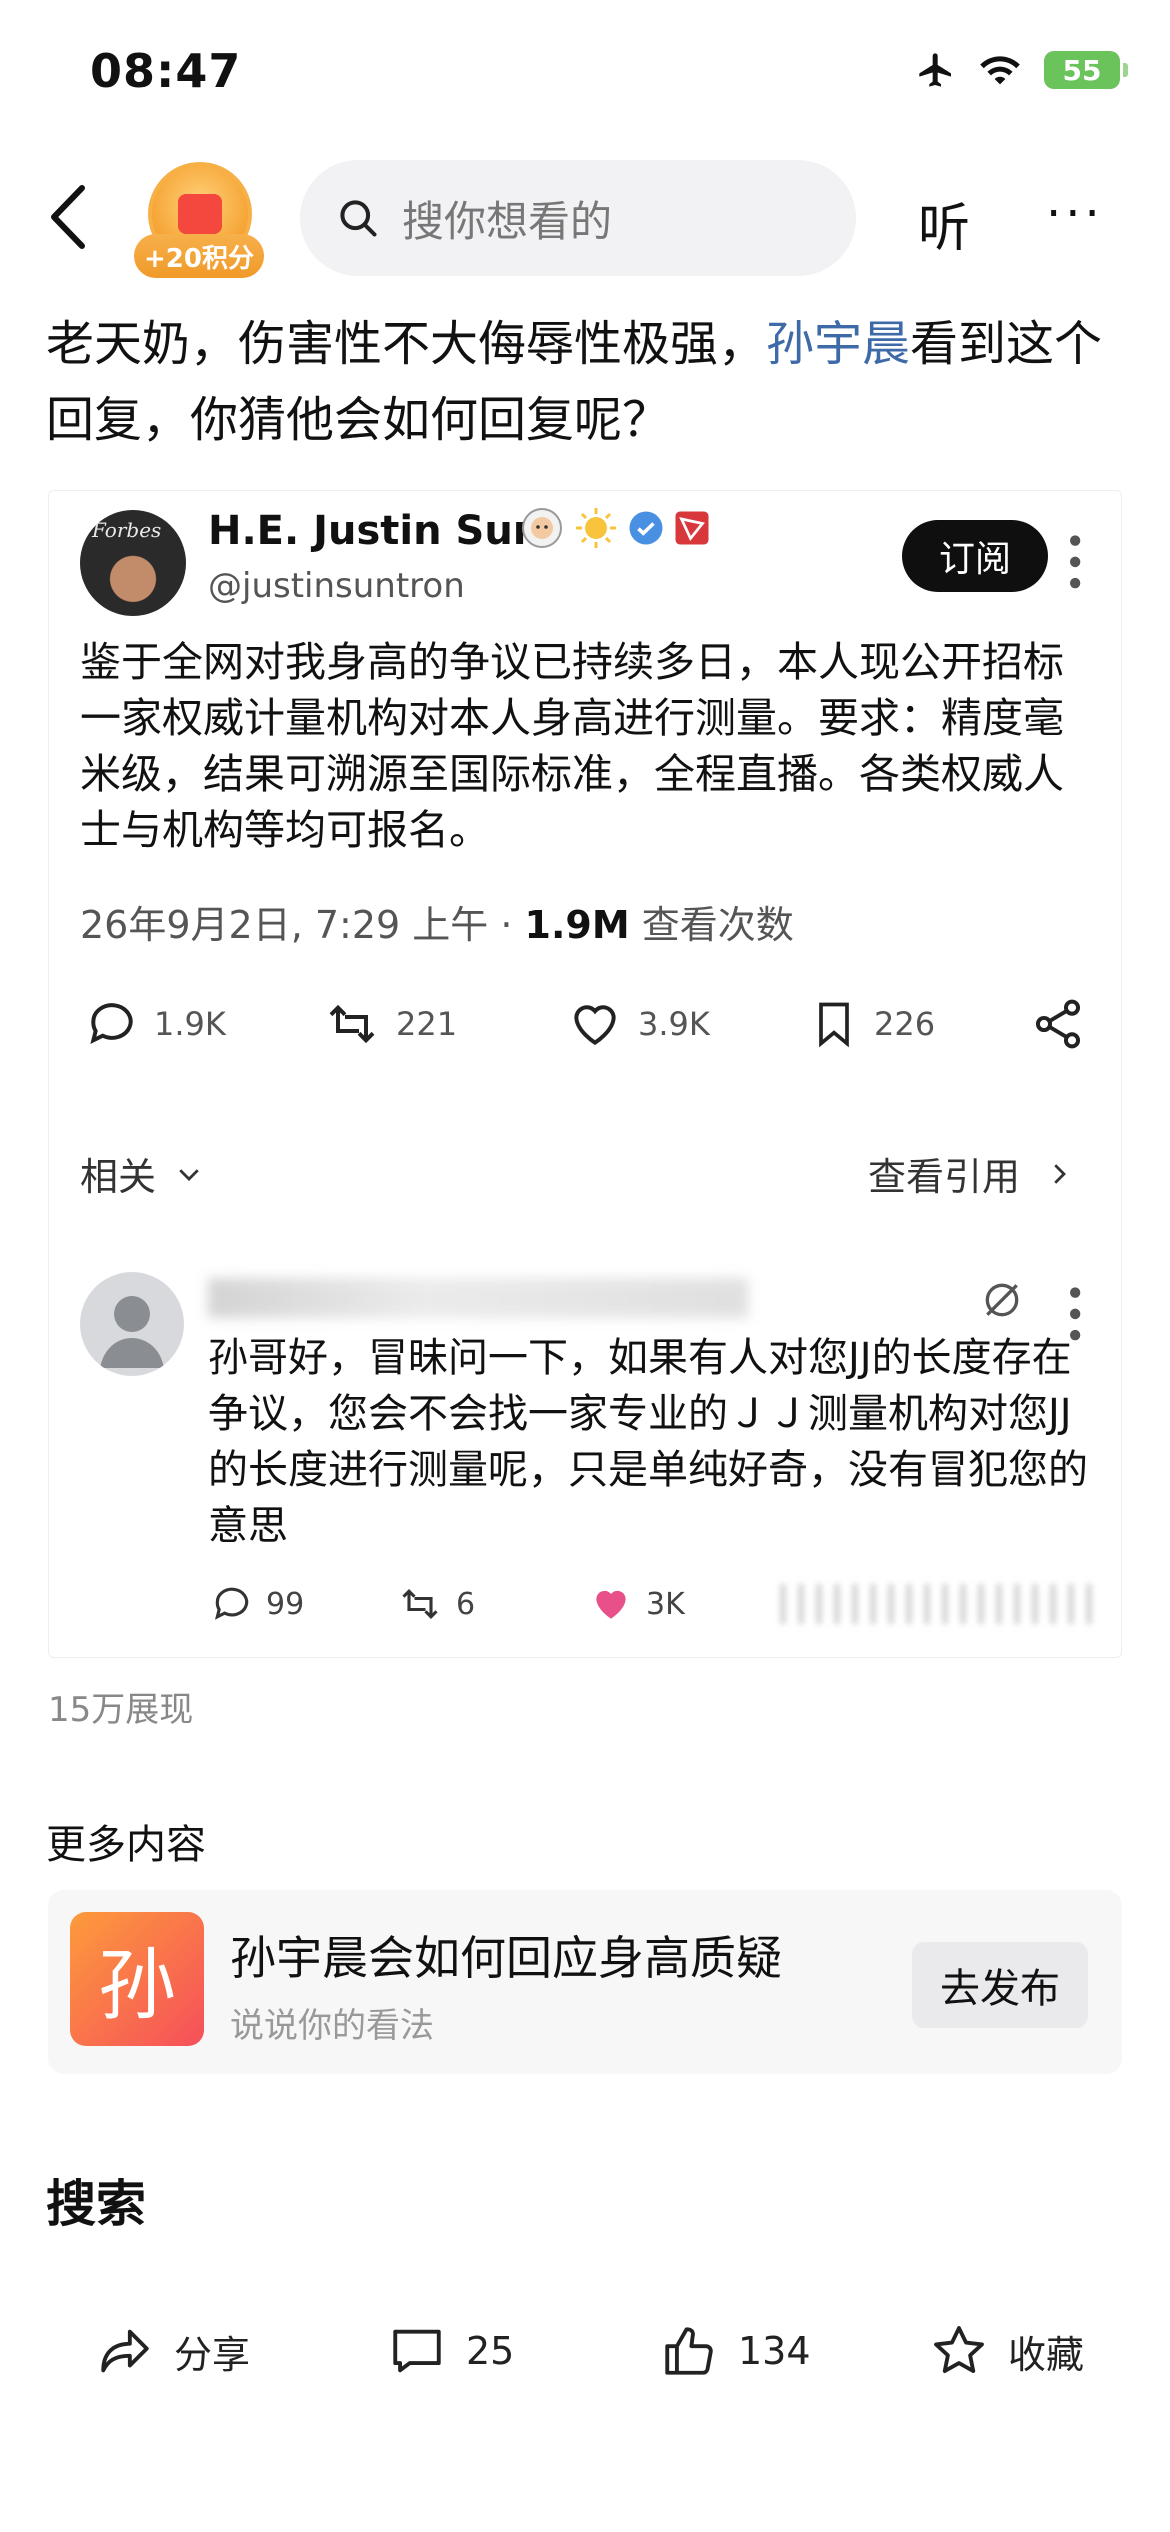 This screenshot has height=2532, width=1170. I want to click on subscribe-button: 订阅, so click(975, 556).